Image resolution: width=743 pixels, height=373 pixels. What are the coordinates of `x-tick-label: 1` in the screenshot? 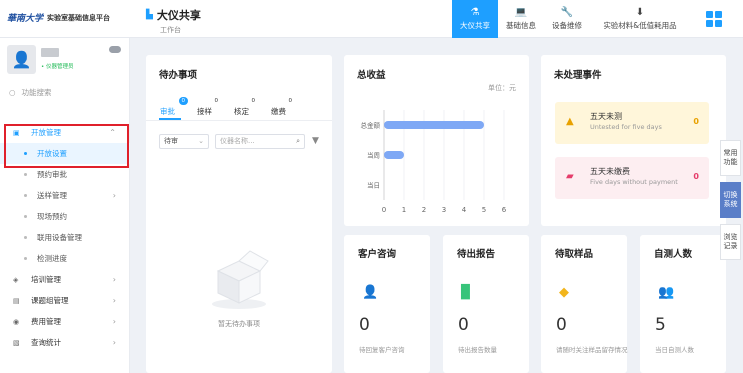 It's located at (404, 210).